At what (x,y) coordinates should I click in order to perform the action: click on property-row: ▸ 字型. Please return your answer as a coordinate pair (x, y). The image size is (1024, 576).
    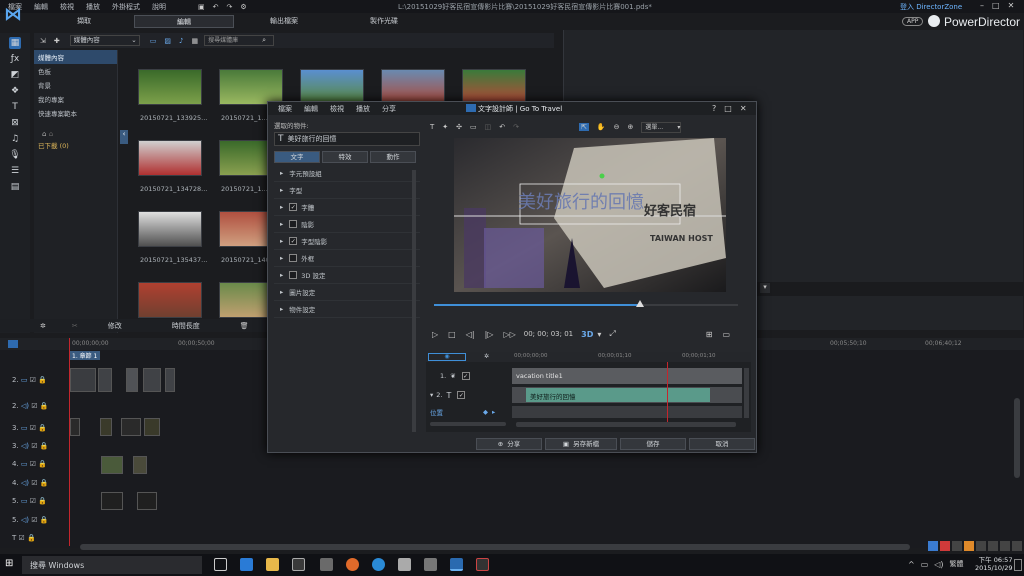
    Looking at the image, I should click on (347, 190).